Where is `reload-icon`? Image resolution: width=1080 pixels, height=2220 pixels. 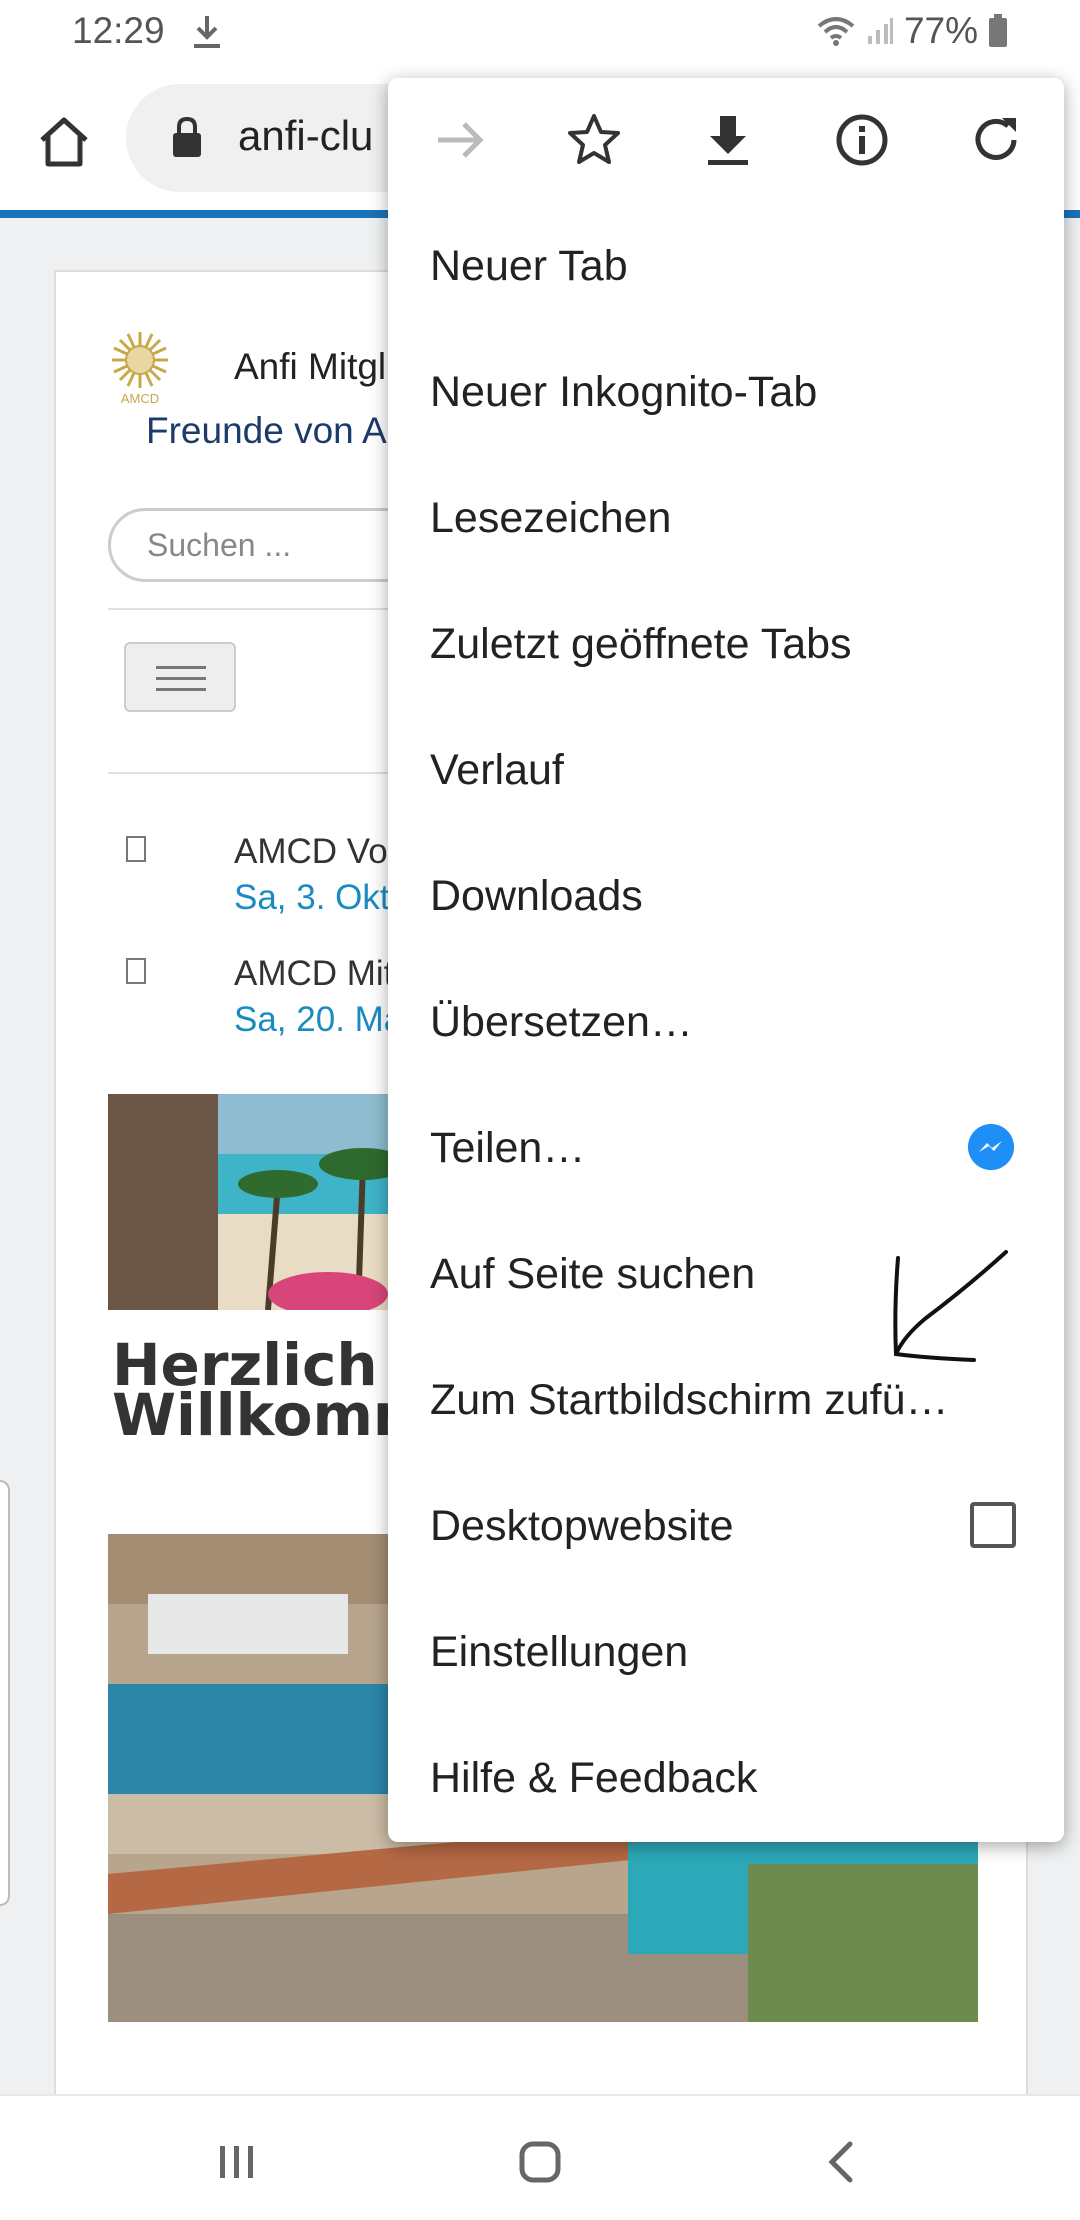
reload-icon is located at coordinates (996, 140).